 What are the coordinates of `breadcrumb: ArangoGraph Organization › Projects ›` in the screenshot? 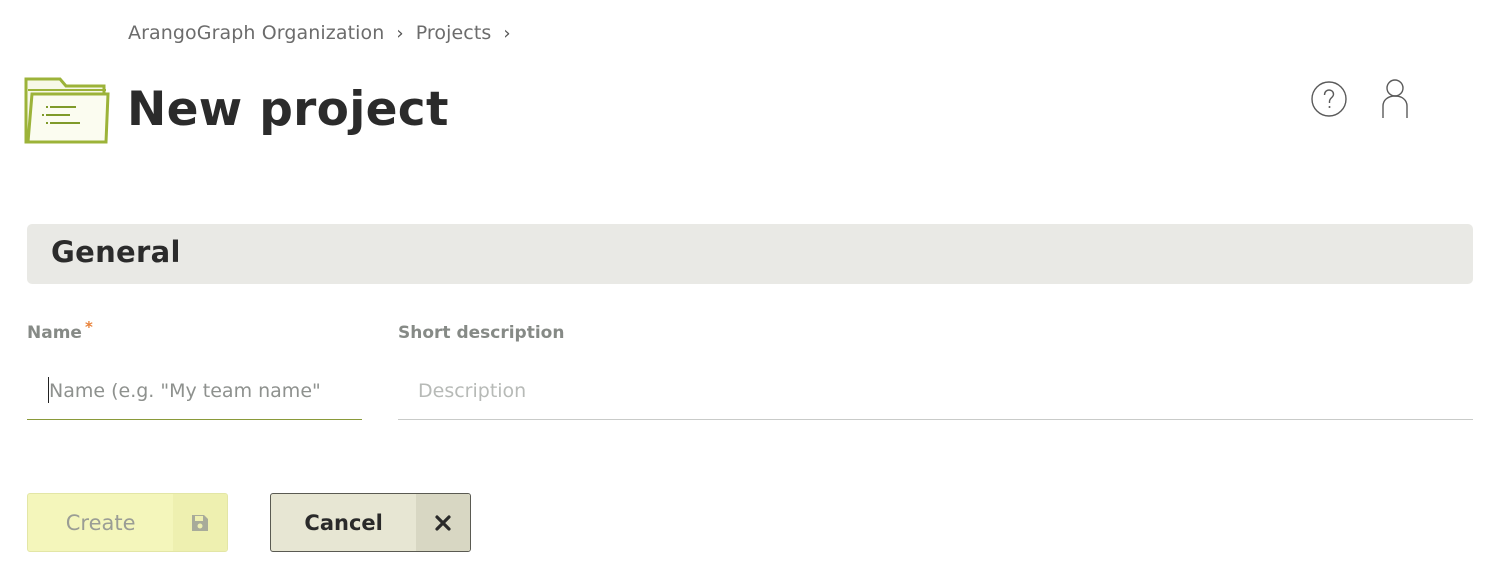 It's located at (325, 33).